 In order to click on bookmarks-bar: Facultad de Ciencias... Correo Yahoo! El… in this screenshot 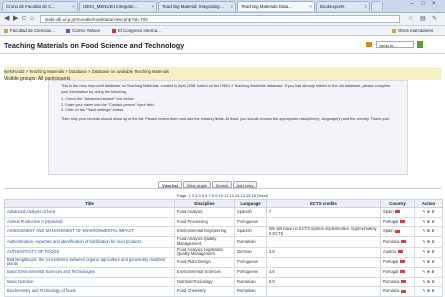, I will do `click(222, 31)`.